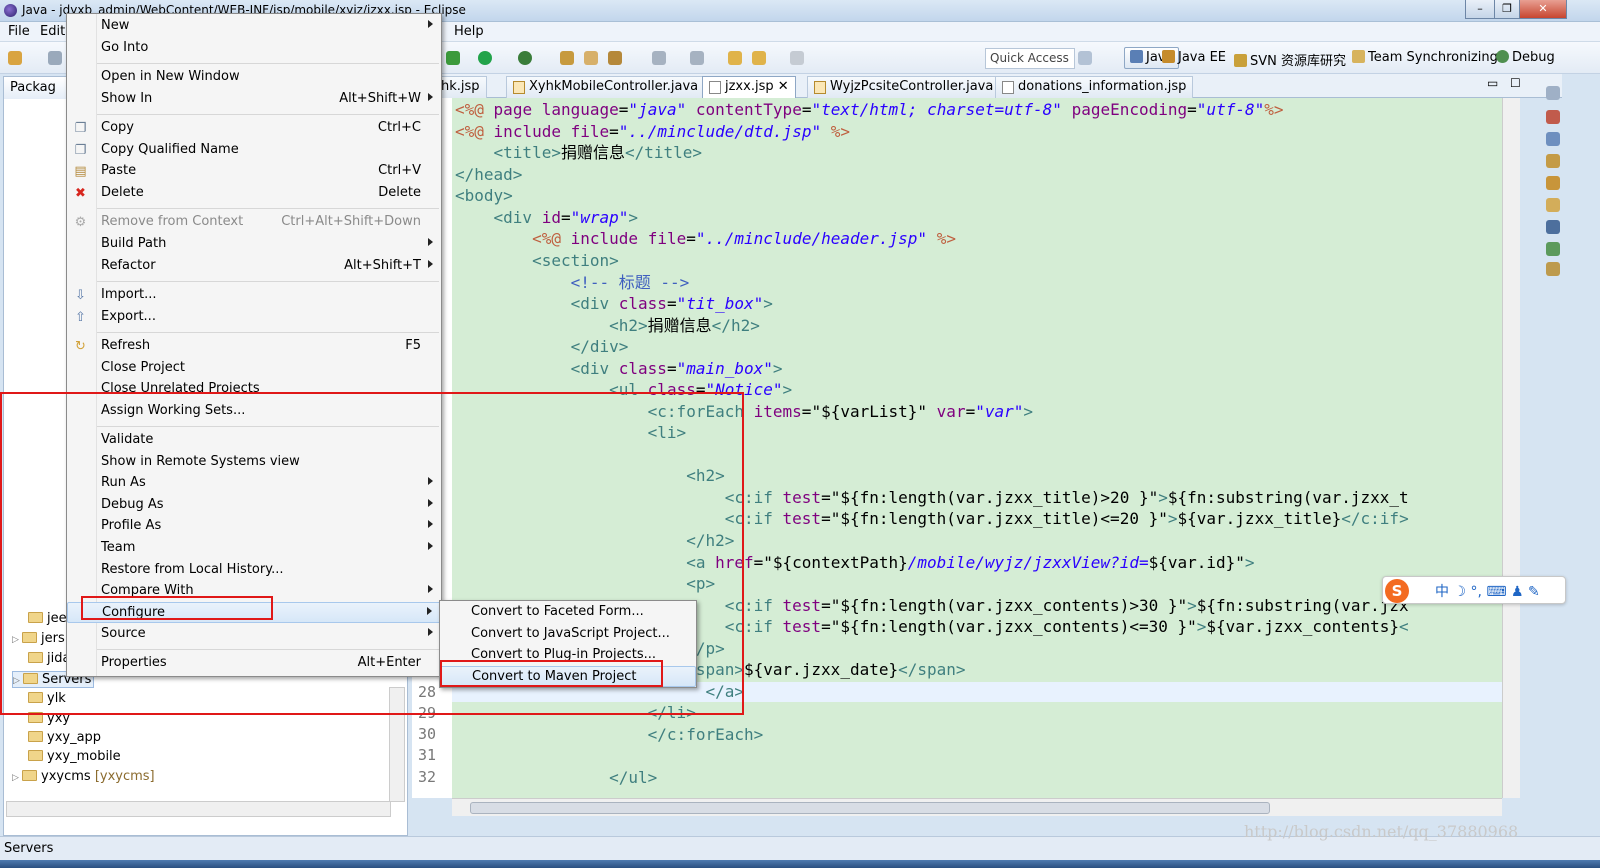 This screenshot has height=868, width=1600. What do you see at coordinates (36, 88) in the screenshot?
I see `package-explorer-tab: Packag` at bounding box center [36, 88].